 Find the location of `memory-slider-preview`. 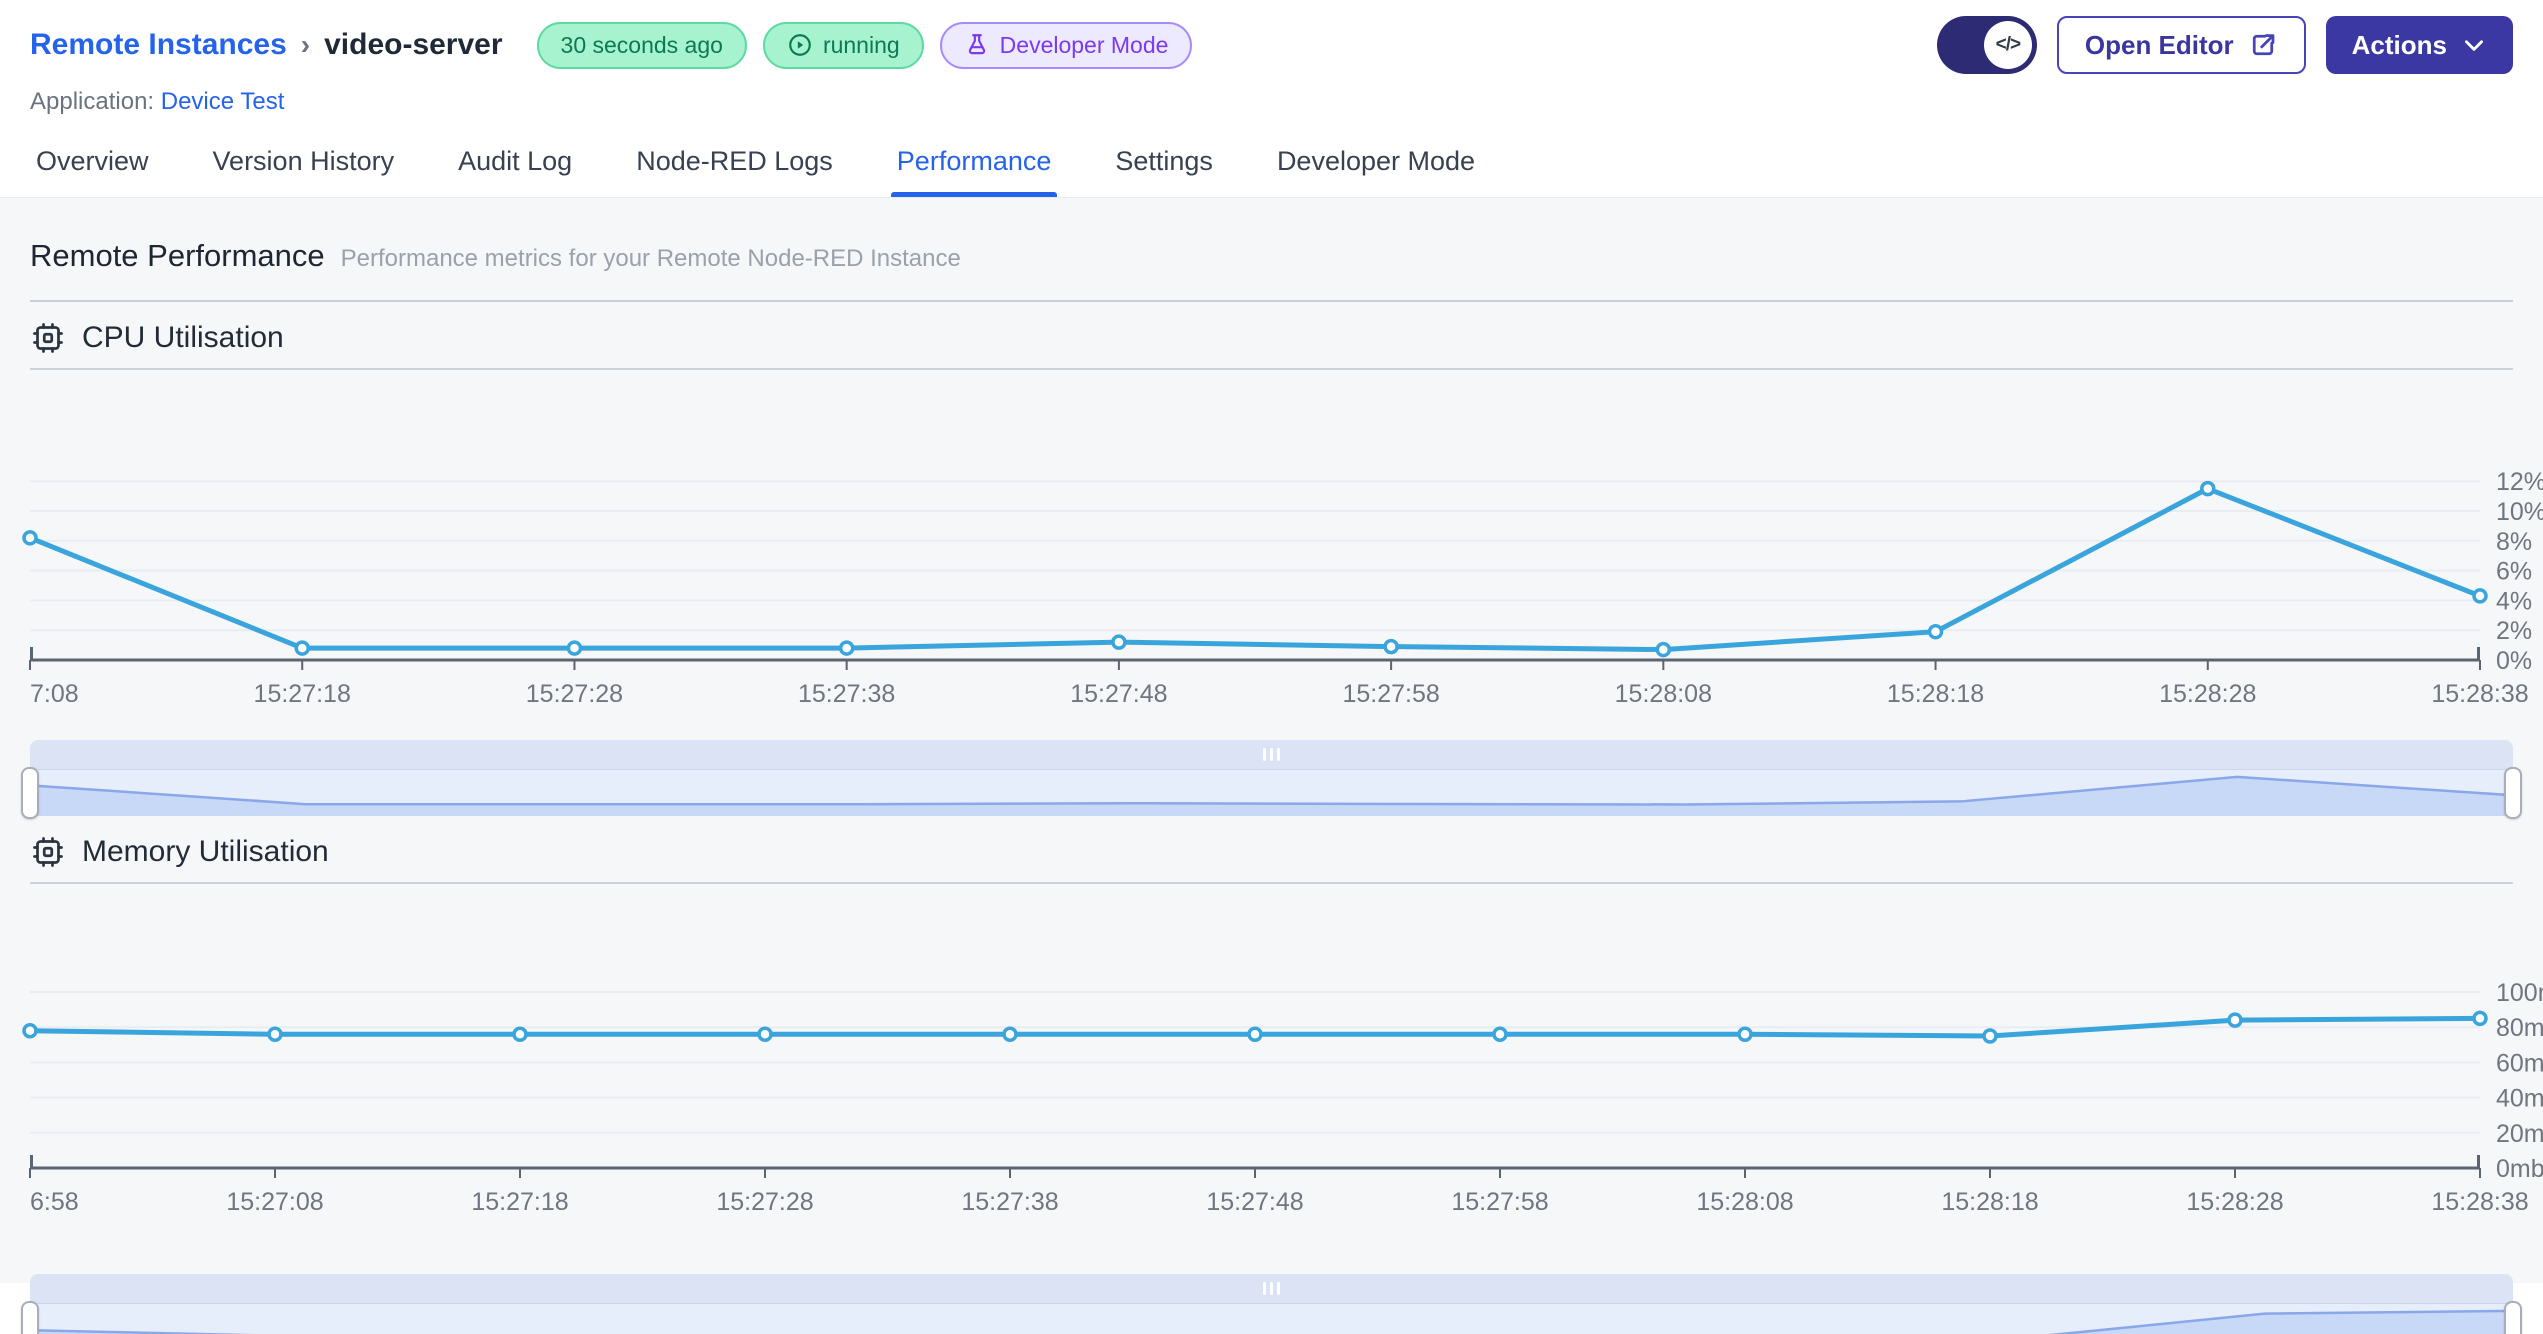

memory-slider-preview is located at coordinates (1271, 1319).